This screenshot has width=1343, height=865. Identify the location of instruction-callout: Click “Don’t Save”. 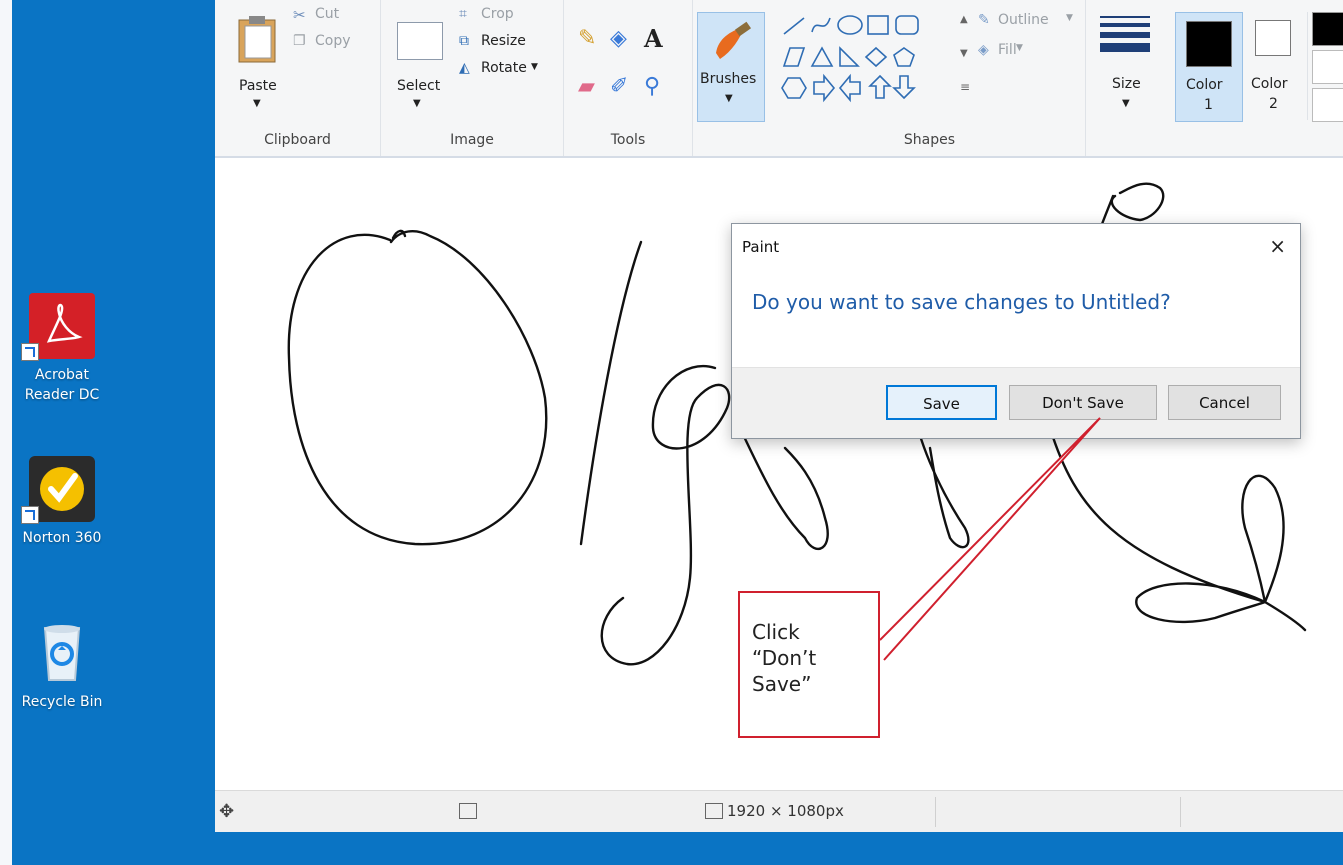
(809, 664).